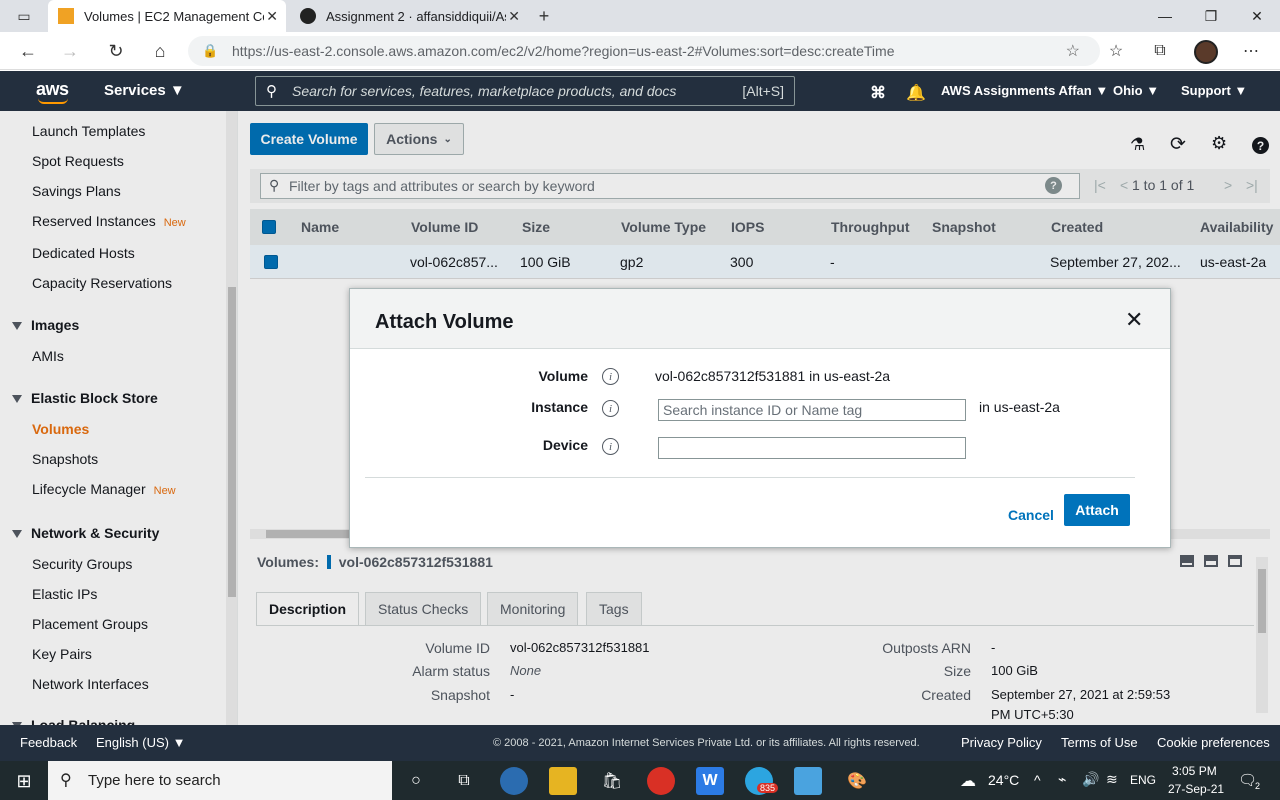 This screenshot has width=1280, height=800. What do you see at coordinates (24, 781) in the screenshot?
I see `windows-start-icon: ⊞` at bounding box center [24, 781].